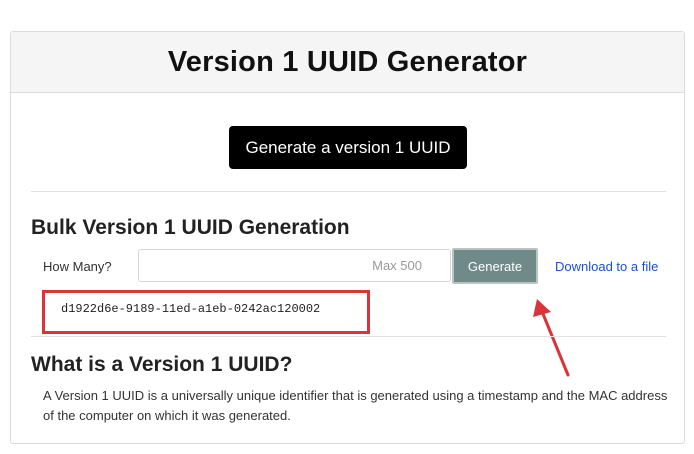 This screenshot has width=694, height=454. Describe the element at coordinates (191, 309) in the screenshot. I see `uuid-result: d1922d6e-9189-11ed-a1eb-0242ac120002` at that location.